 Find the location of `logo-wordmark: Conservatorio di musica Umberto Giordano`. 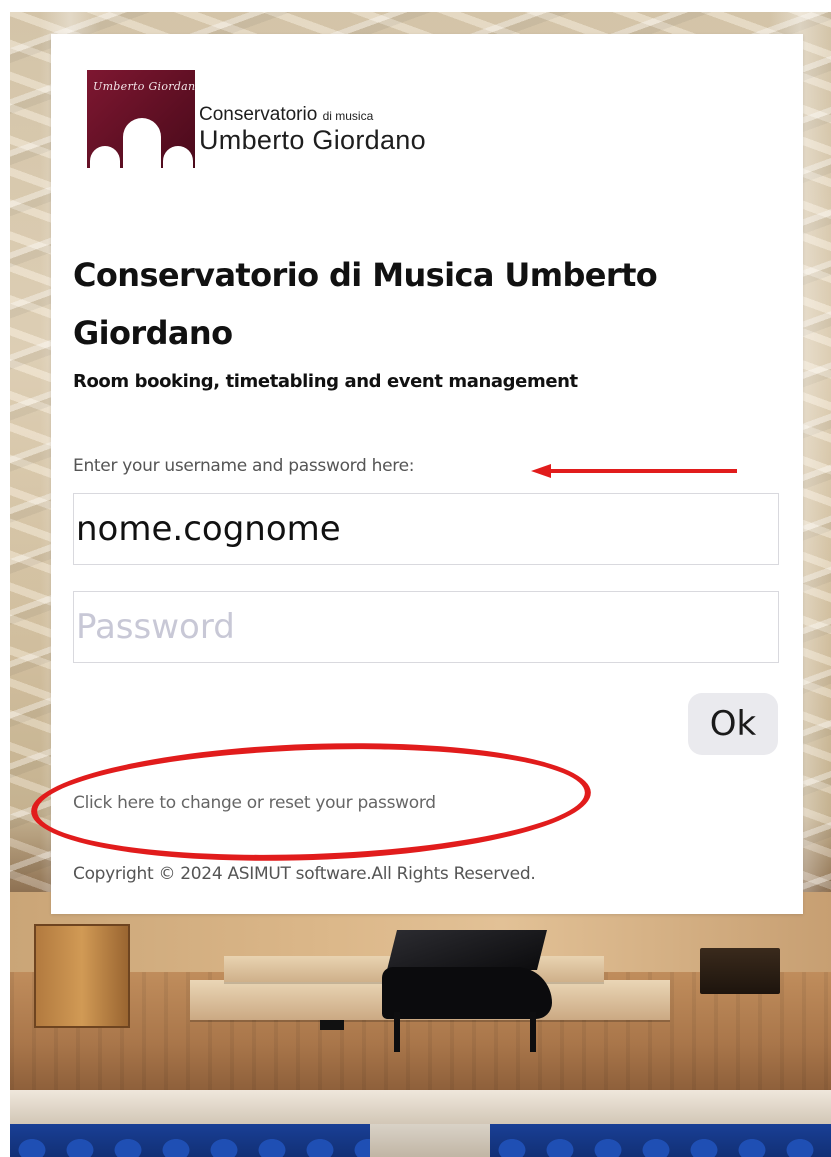

logo-wordmark: Conservatorio di musica Umberto Giordano is located at coordinates (312, 119).